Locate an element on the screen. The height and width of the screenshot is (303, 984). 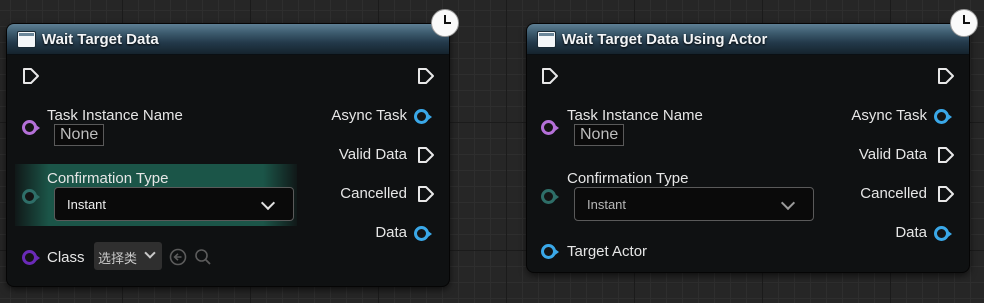
node-title: Wait Target Data Using Actor is located at coordinates (665, 39).